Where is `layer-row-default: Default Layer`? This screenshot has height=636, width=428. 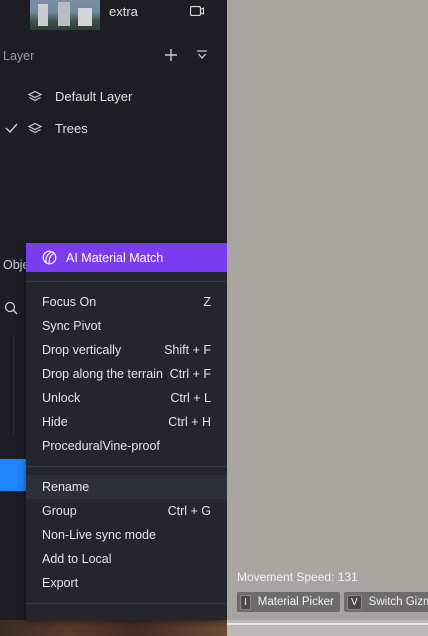 layer-row-default: Default Layer is located at coordinates (113, 97).